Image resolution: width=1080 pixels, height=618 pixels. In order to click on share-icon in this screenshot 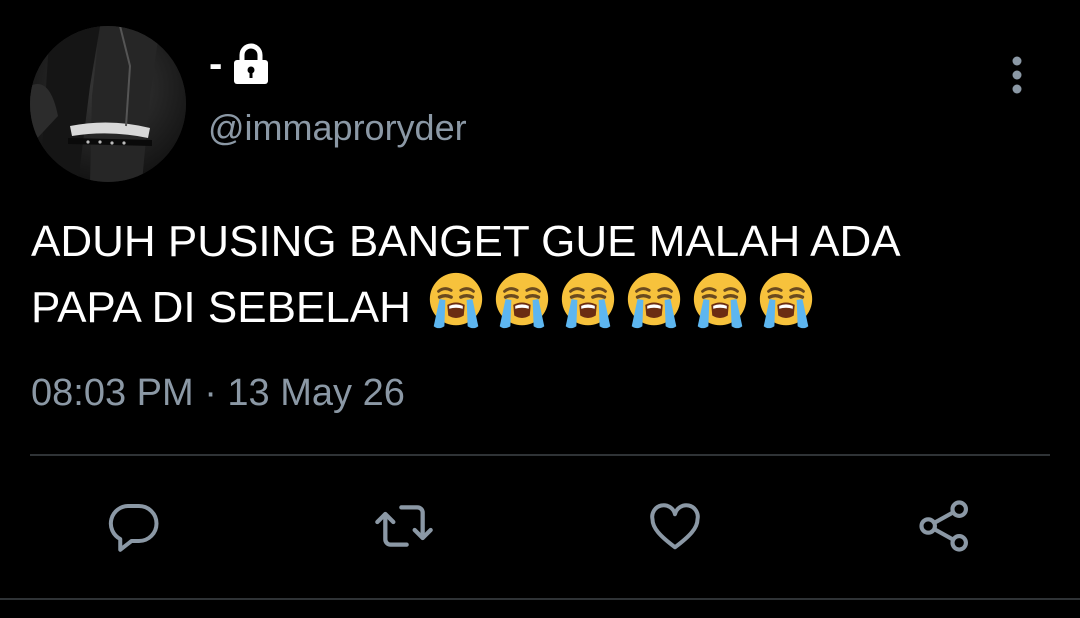, I will do `click(945, 526)`.